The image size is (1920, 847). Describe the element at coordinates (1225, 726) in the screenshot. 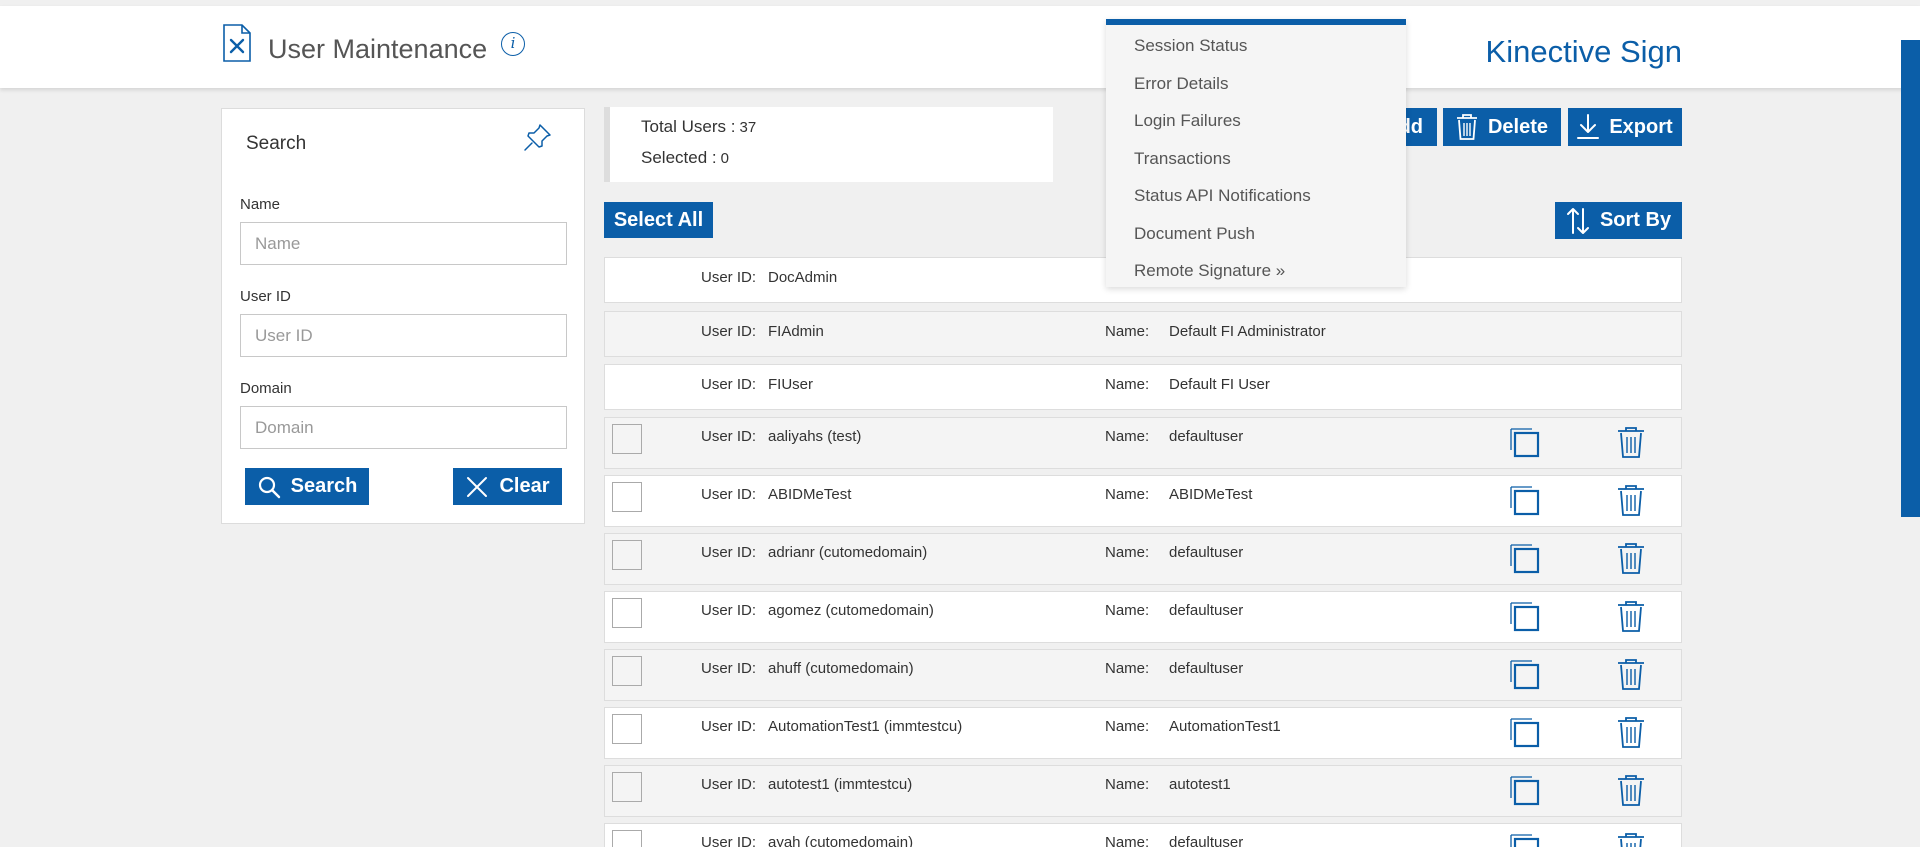

I see `user-name-value: AutomationTest1` at that location.